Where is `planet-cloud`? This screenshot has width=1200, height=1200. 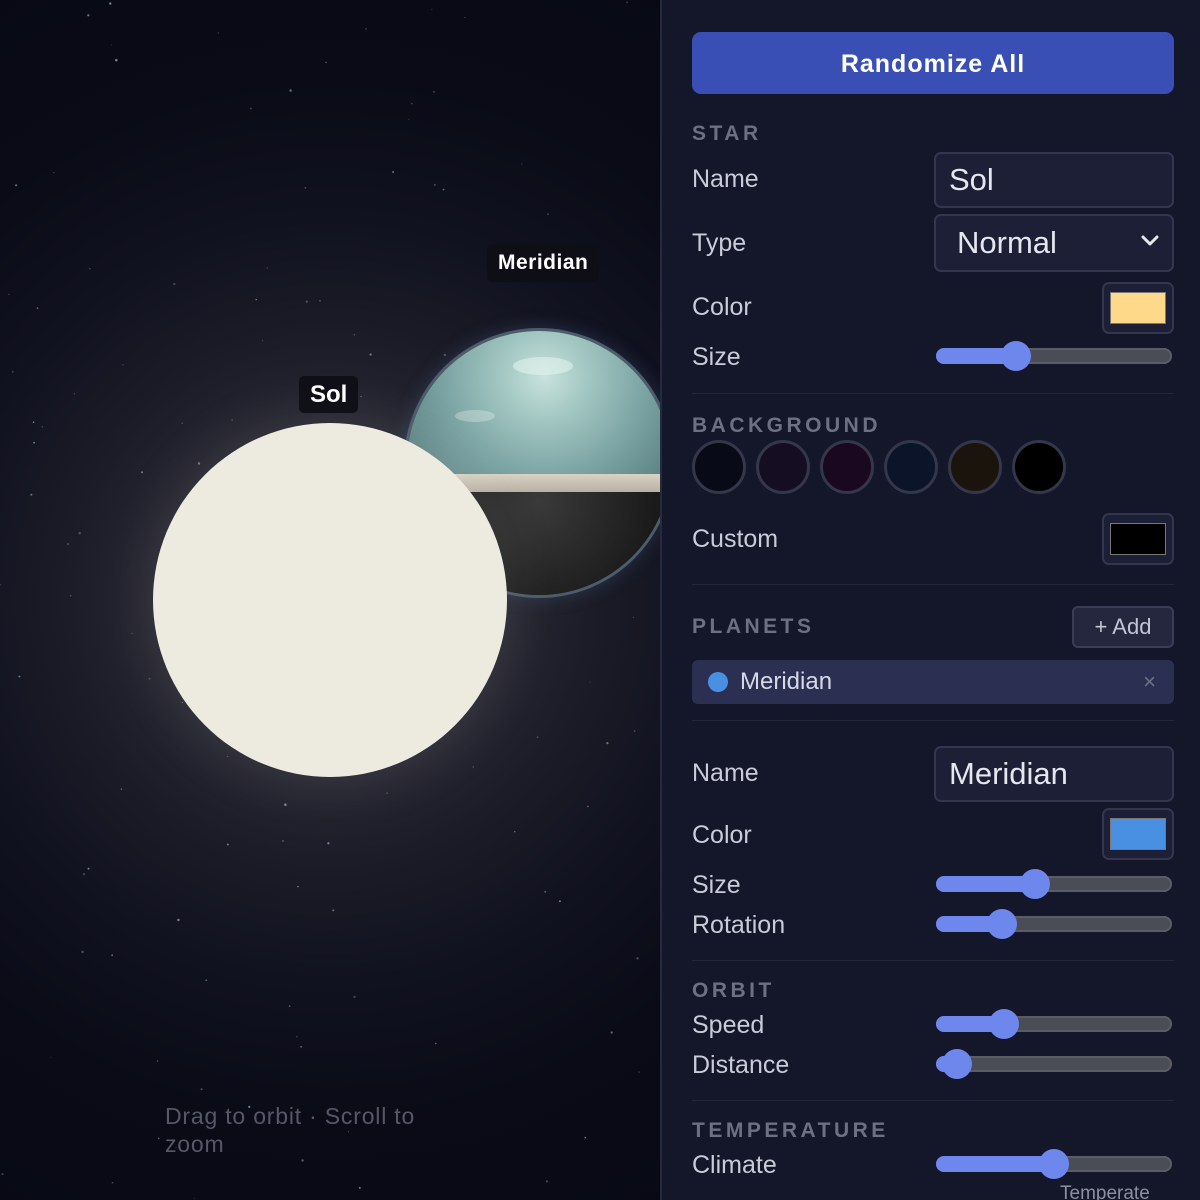 planet-cloud is located at coordinates (474, 416).